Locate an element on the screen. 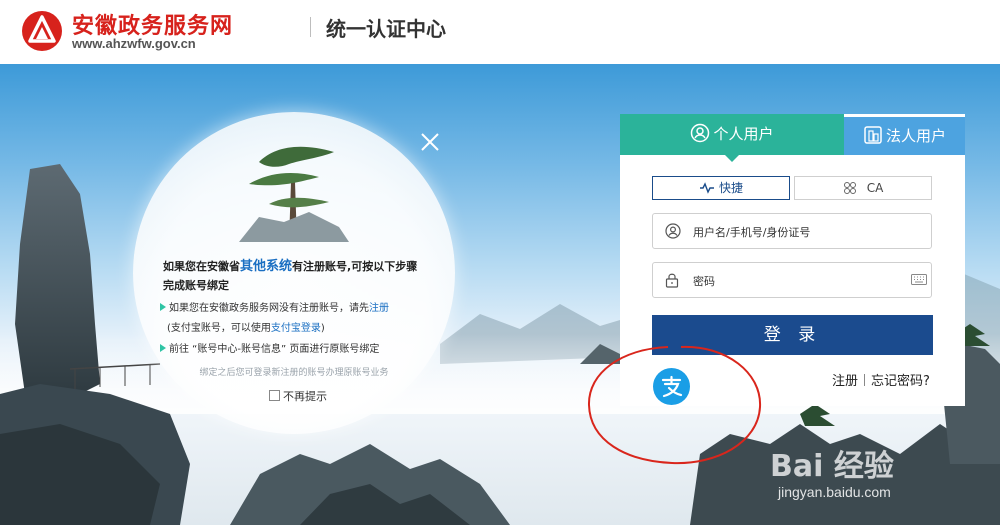  login-mode-quick: 快捷 is located at coordinates (721, 188).